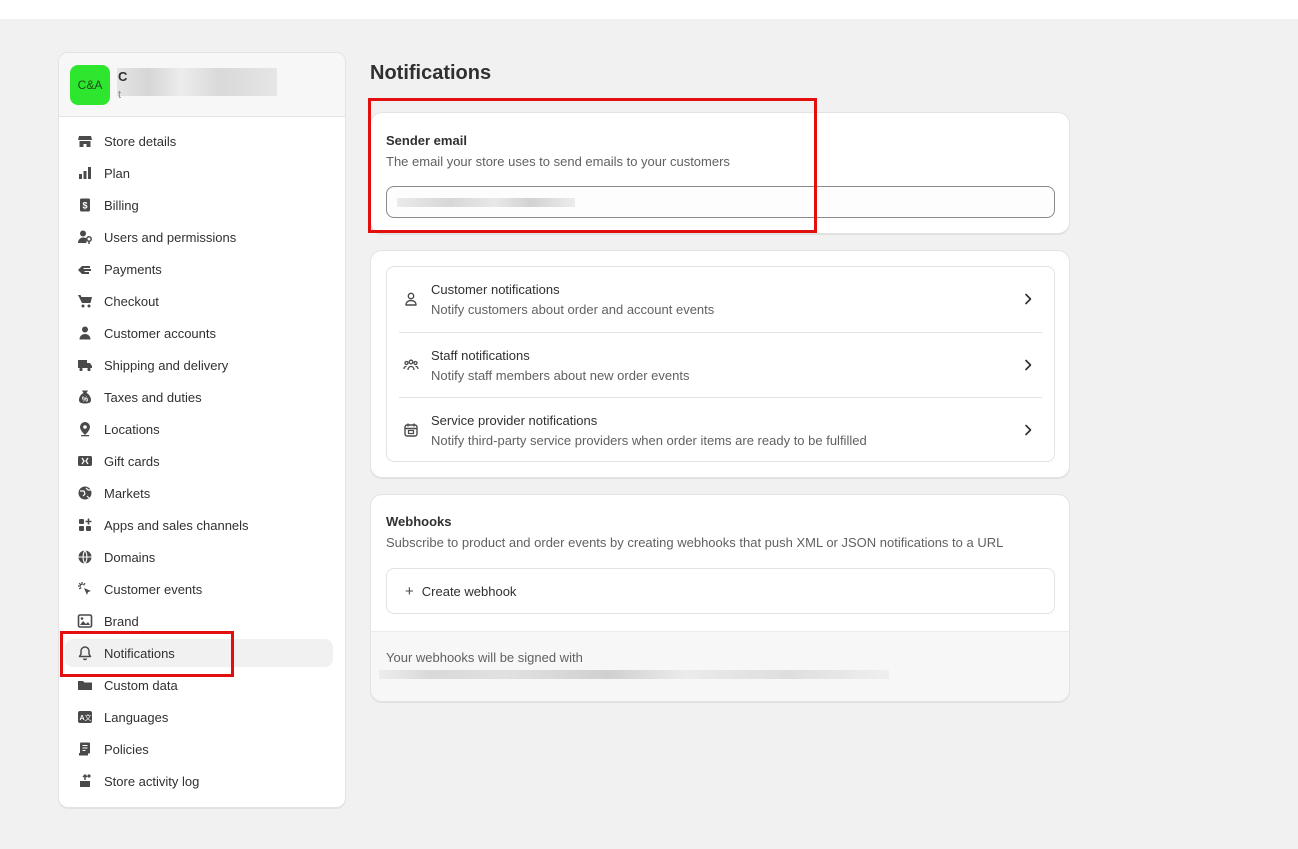 The width and height of the screenshot is (1298, 849). I want to click on highlight-box-notifications, so click(147, 654).